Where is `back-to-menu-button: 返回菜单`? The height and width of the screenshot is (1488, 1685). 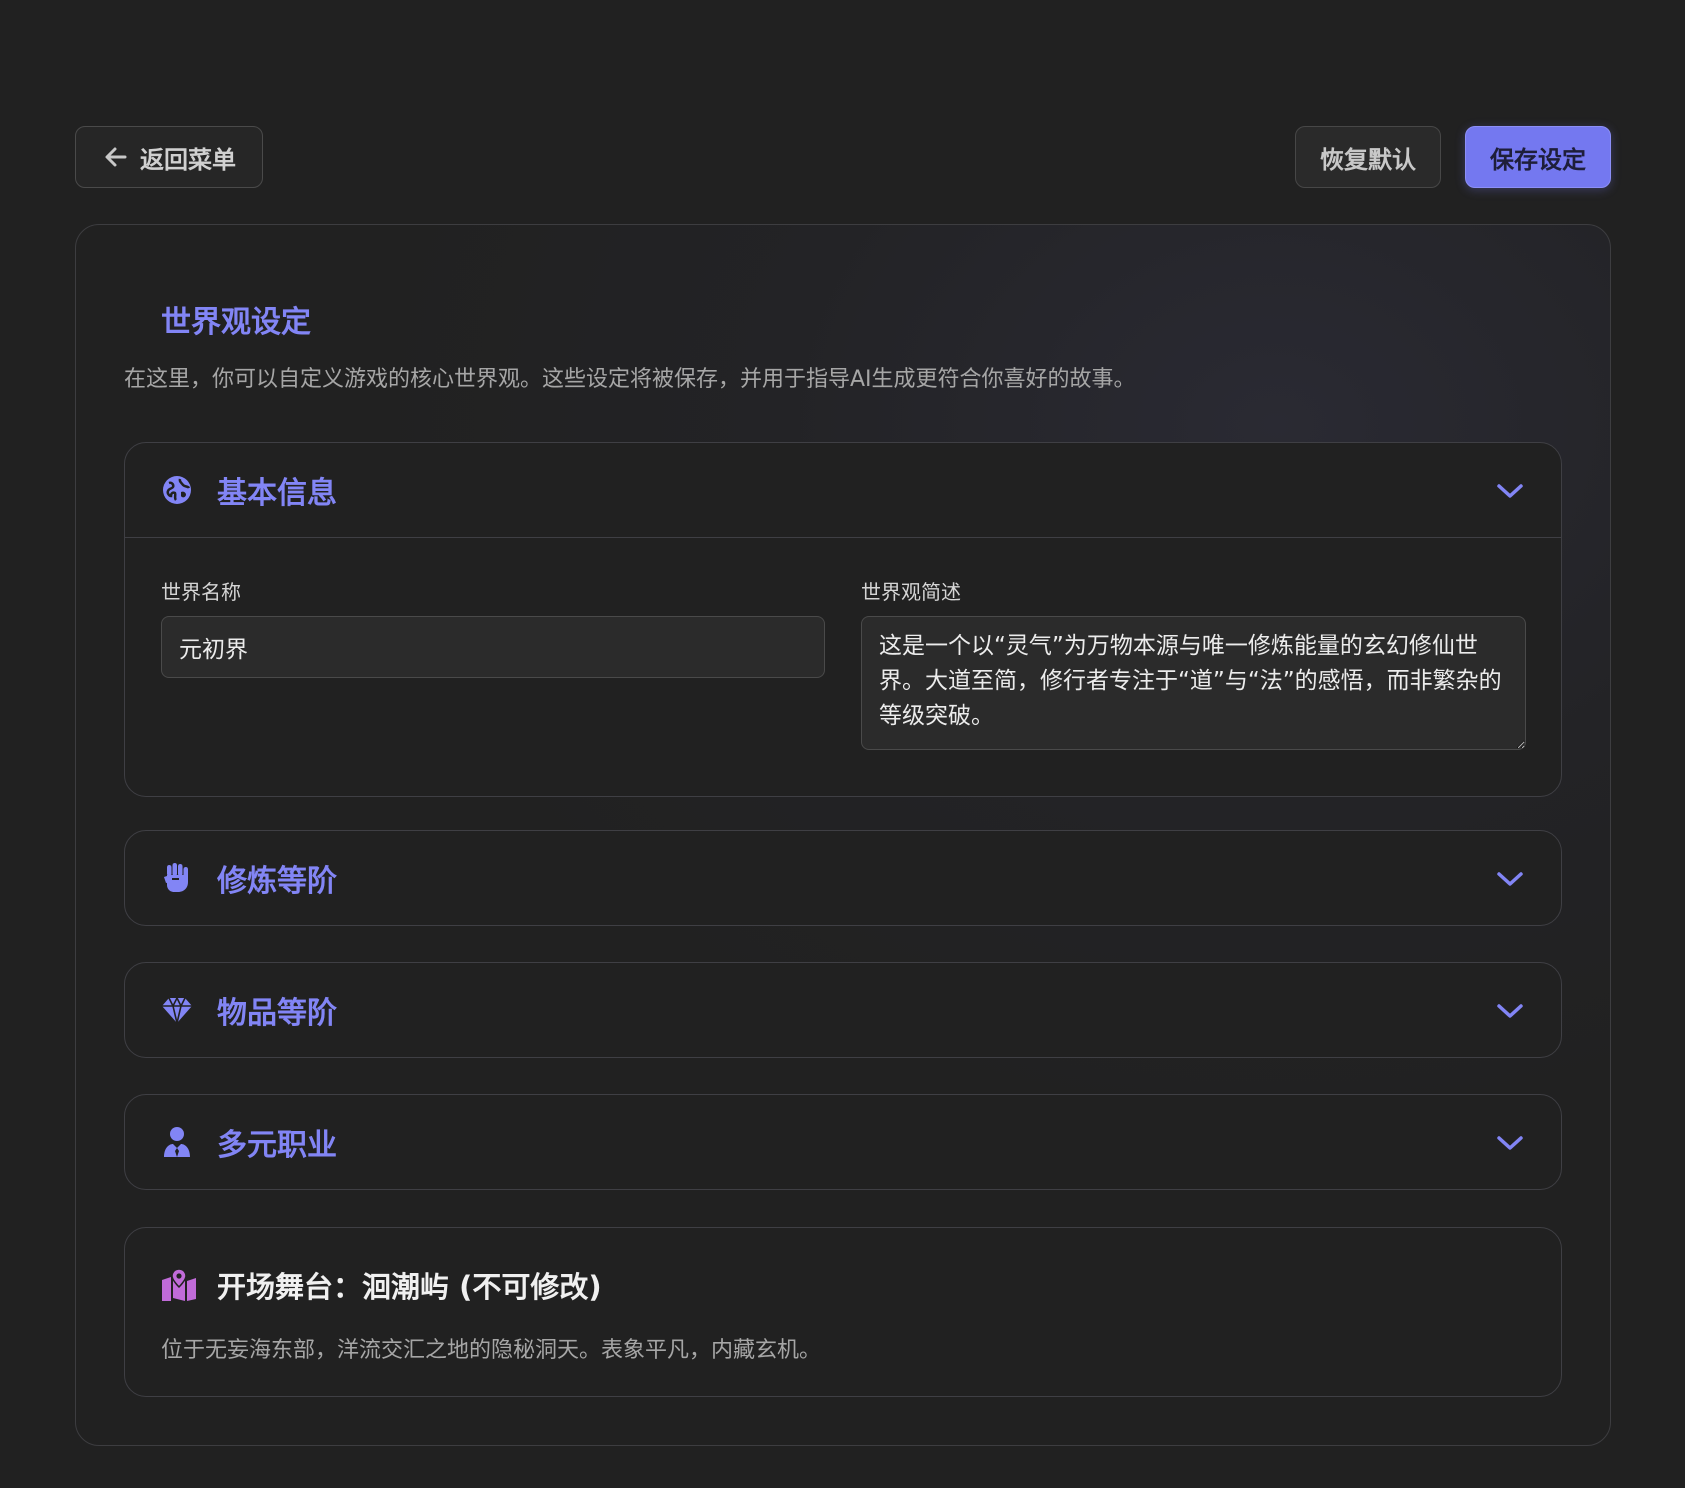 back-to-menu-button: 返回菜单 is located at coordinates (169, 157).